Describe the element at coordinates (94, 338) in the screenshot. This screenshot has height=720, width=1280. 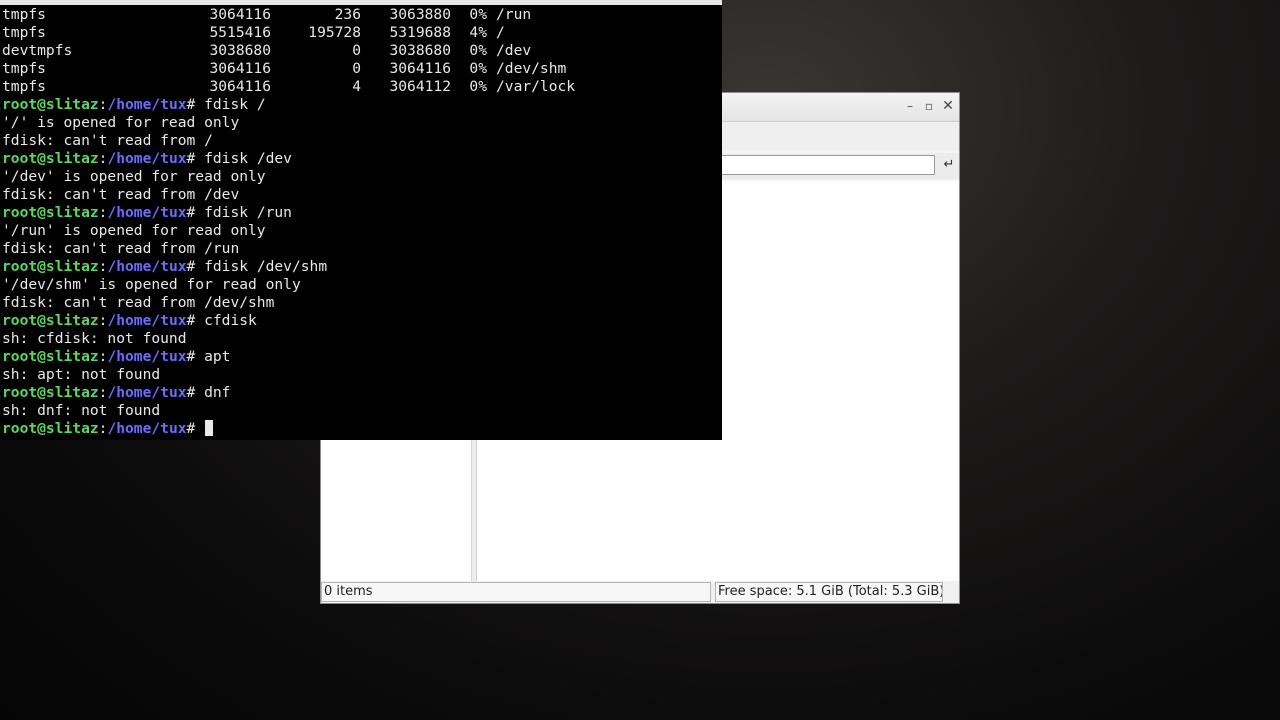
I see `output-line: sh: cfdisk: not found` at that location.